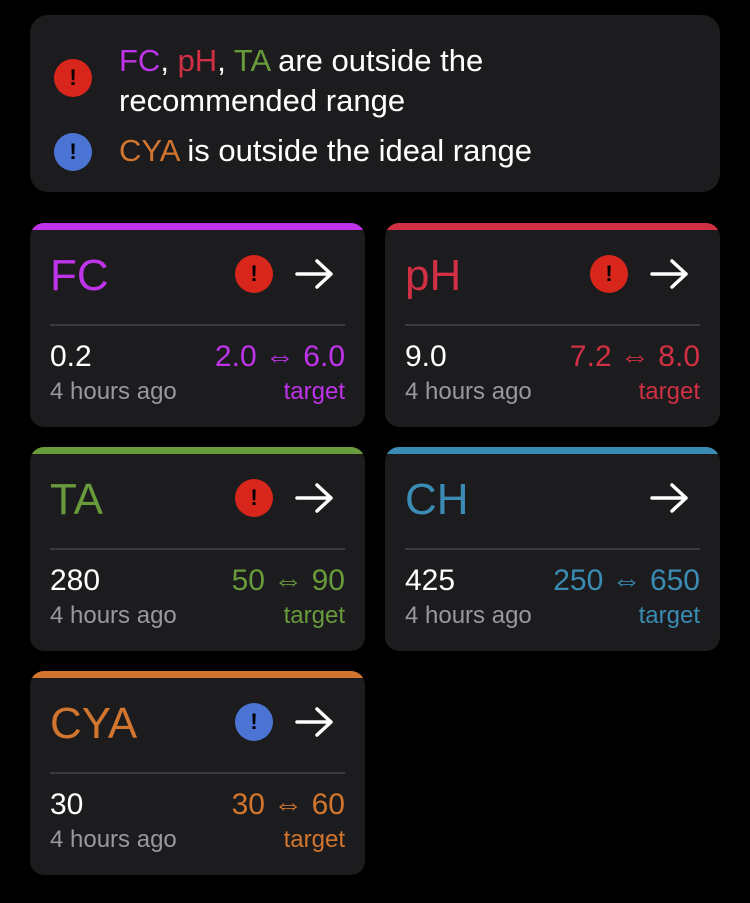  What do you see at coordinates (140, 60) in the screenshot?
I see `alert-fc-label: FC` at bounding box center [140, 60].